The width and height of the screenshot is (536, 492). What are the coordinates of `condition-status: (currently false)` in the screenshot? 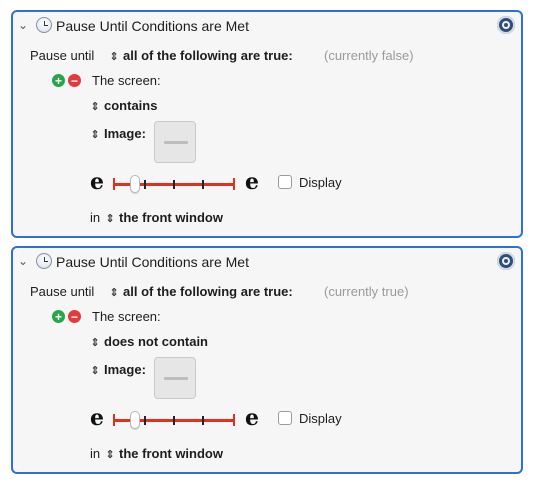 It's located at (369, 55).